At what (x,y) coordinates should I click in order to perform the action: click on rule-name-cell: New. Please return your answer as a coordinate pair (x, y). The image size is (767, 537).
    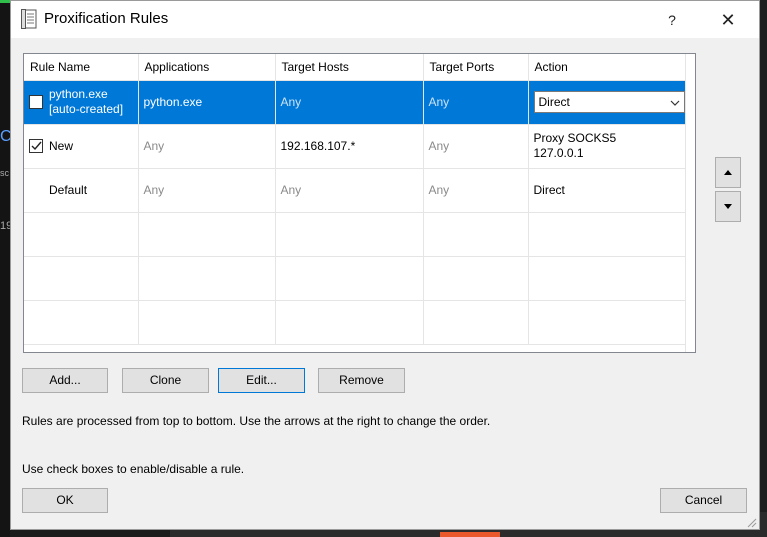
    Looking at the image, I should click on (81, 146).